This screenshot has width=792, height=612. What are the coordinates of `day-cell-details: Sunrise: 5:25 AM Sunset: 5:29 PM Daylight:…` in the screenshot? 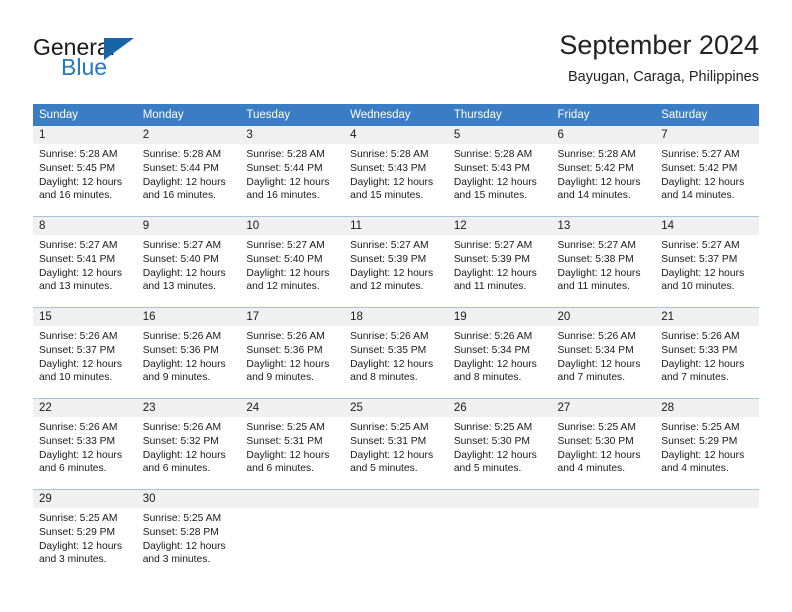 It's located at (85, 537).